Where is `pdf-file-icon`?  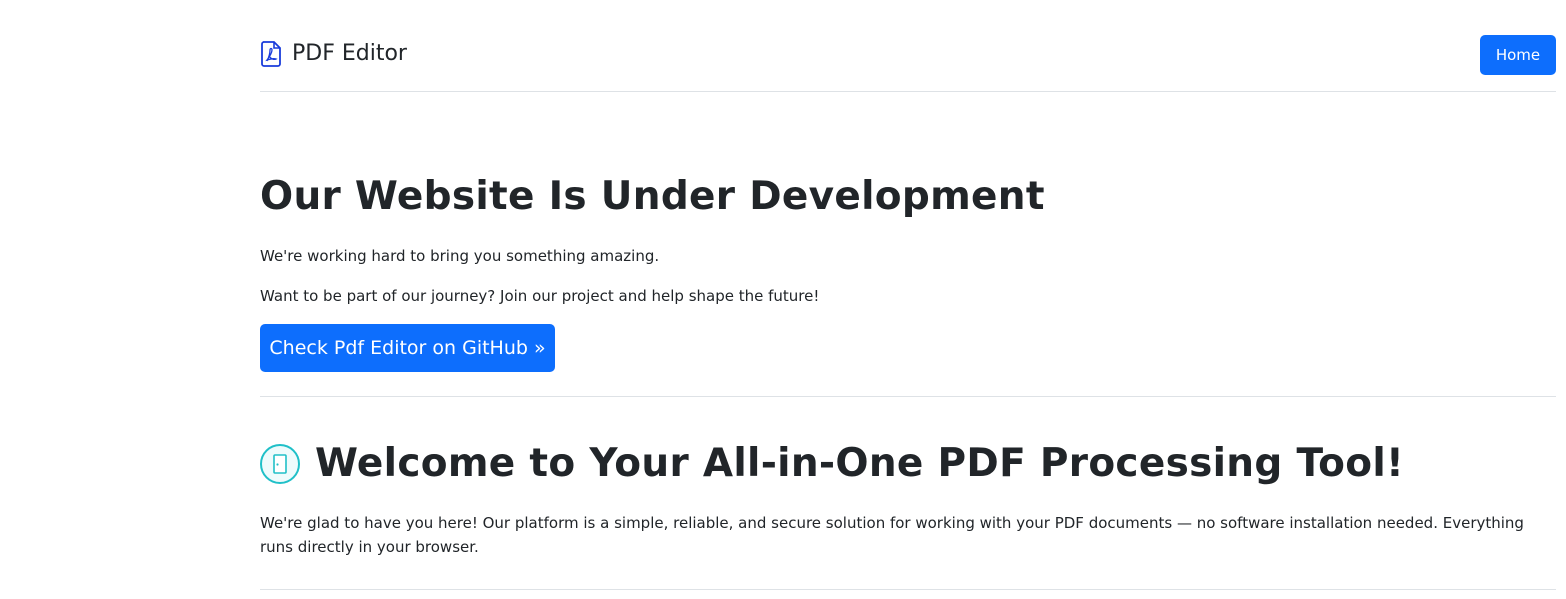 pdf-file-icon is located at coordinates (271, 54).